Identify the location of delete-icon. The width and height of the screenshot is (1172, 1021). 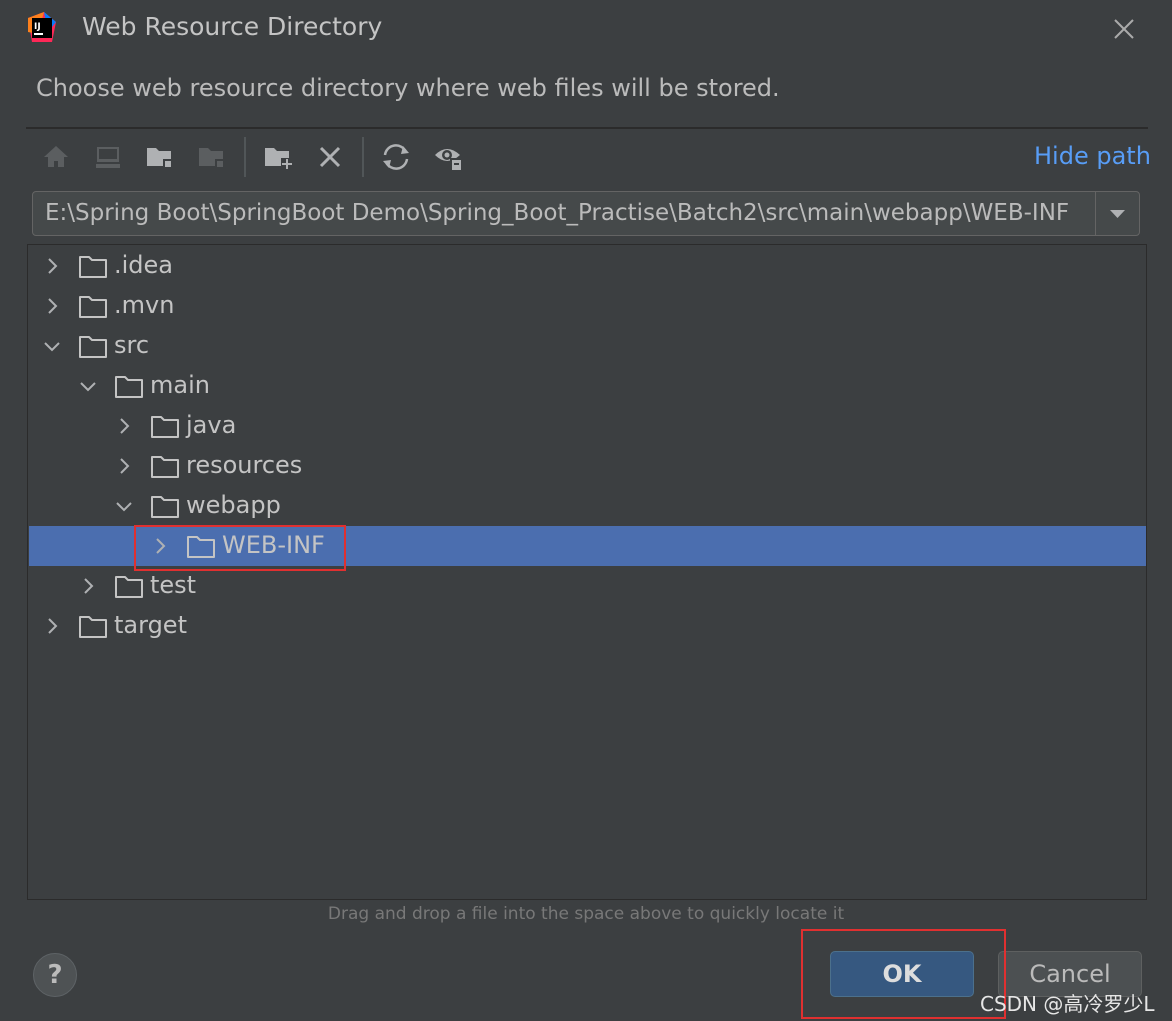
(330, 157).